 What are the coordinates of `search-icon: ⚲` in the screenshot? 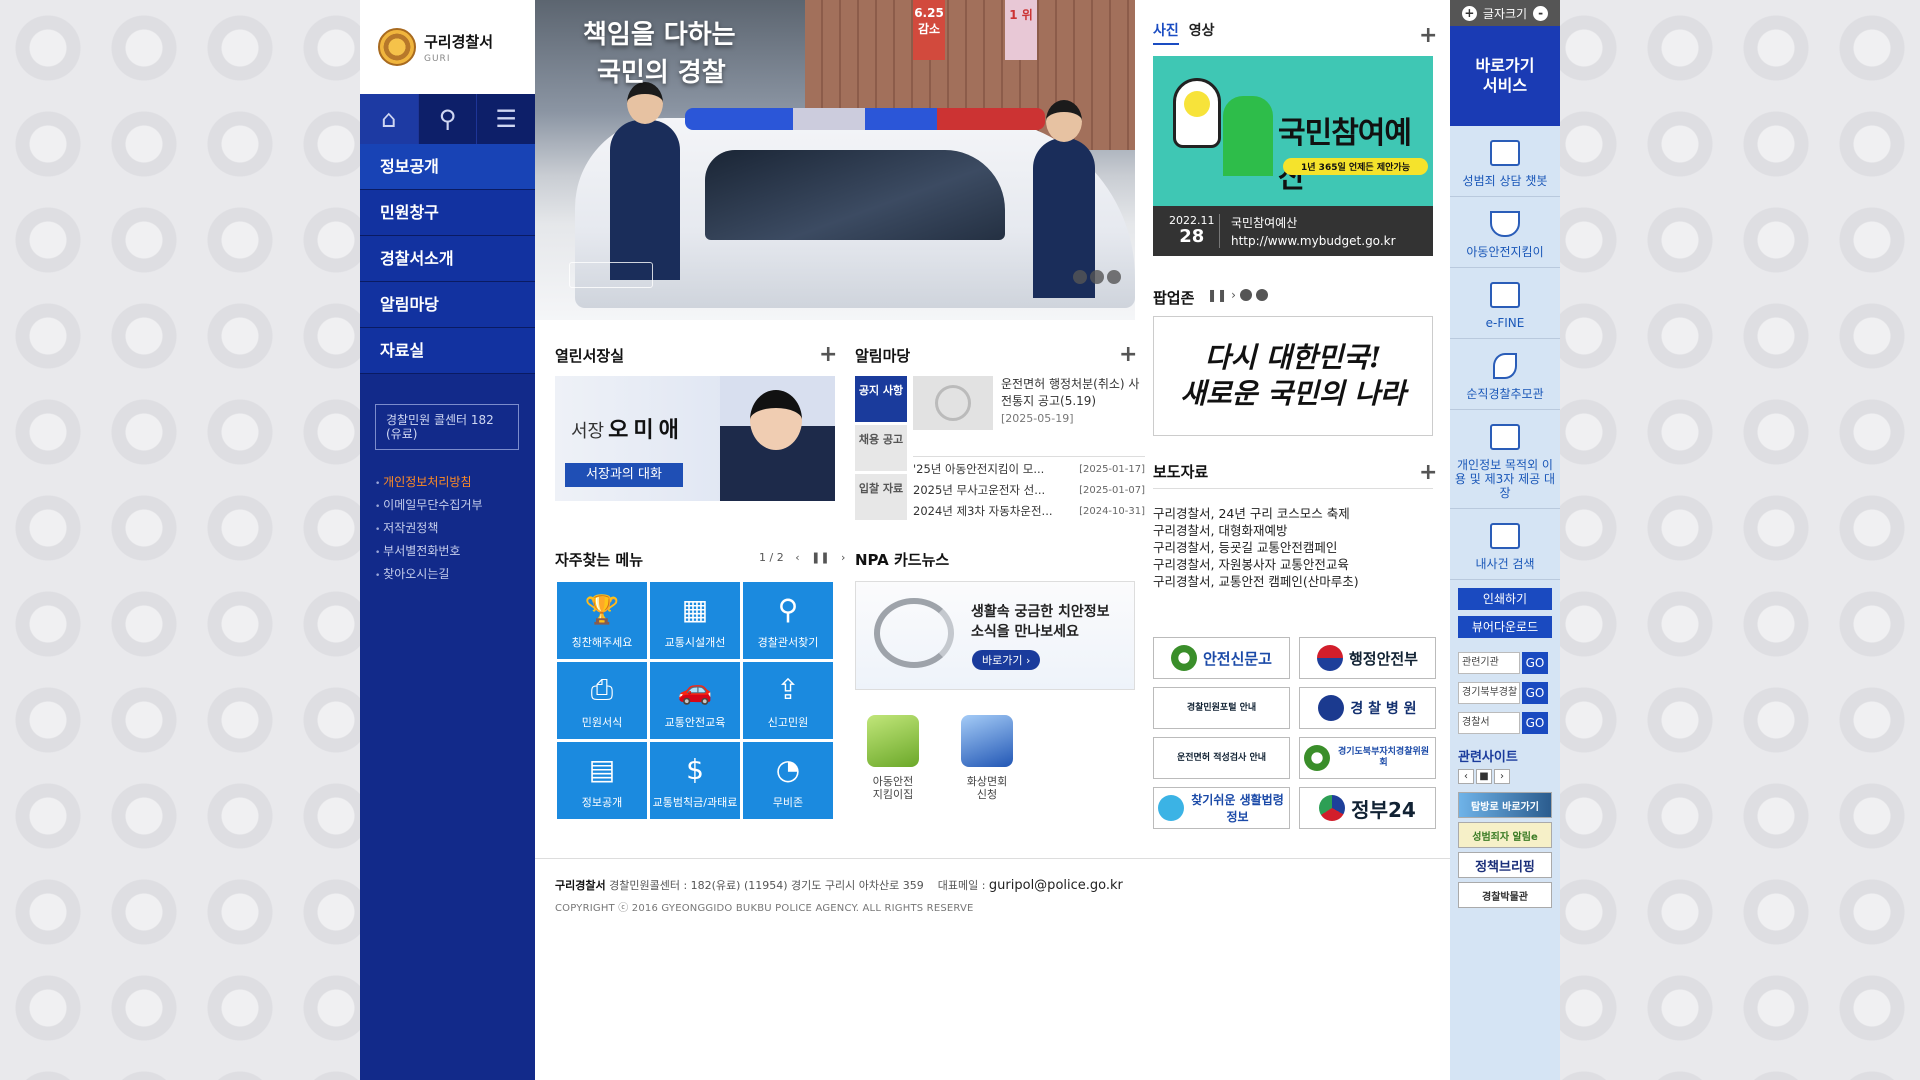 It's located at (448, 119).